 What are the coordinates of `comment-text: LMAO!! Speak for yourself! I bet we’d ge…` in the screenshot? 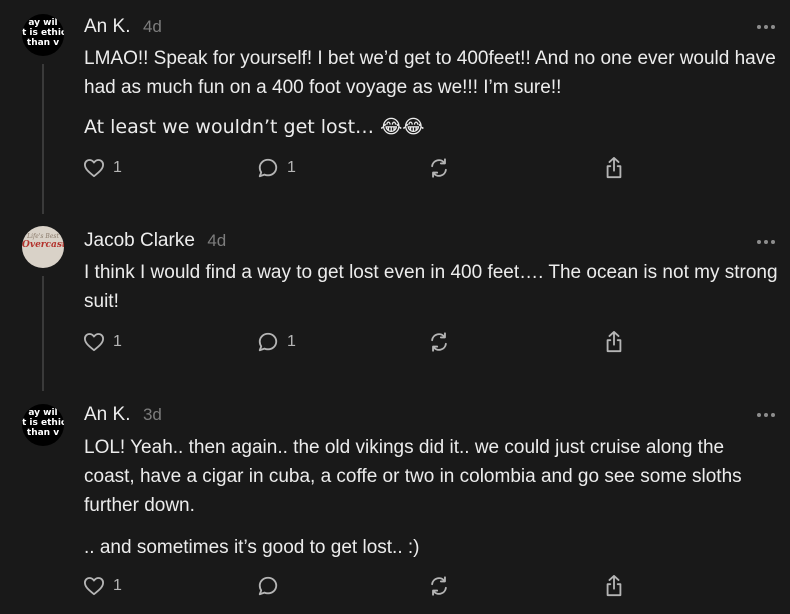 It's located at (430, 73).